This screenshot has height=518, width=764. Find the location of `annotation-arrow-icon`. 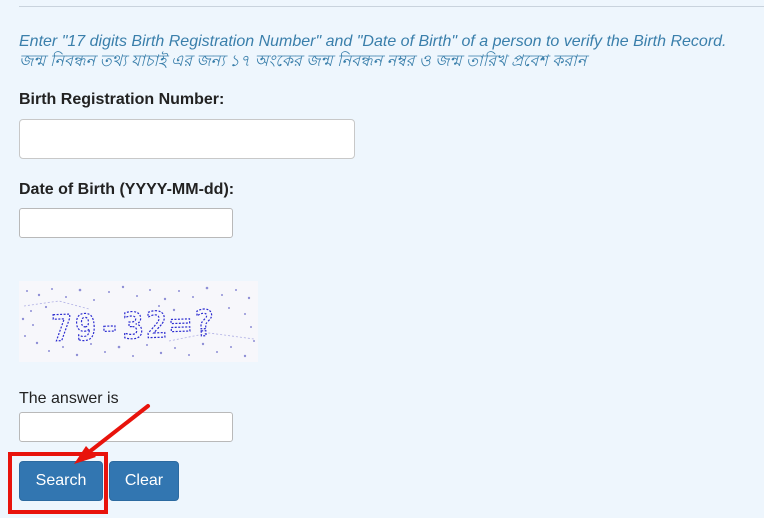

annotation-arrow-icon is located at coordinates (112, 434).